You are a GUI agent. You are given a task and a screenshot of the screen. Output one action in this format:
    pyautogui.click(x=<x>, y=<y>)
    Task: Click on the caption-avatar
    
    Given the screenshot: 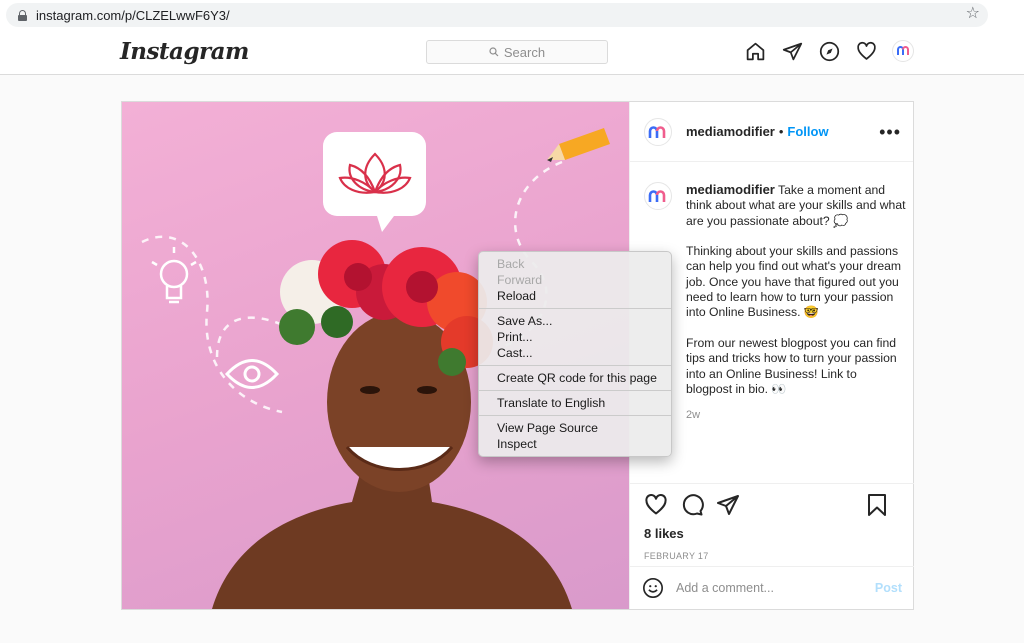 What is the action you would take?
    pyautogui.click(x=658, y=196)
    